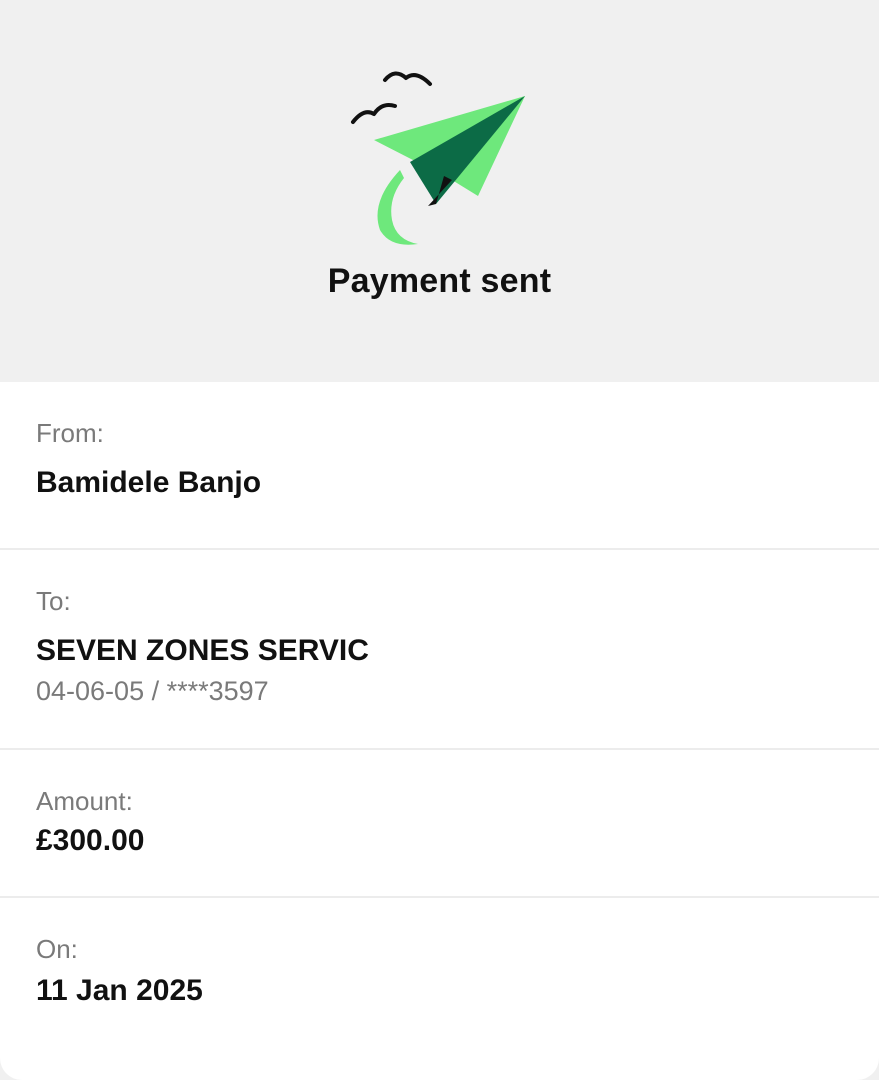 Image resolution: width=879 pixels, height=1080 pixels. I want to click on amount-label: Amount:, so click(84, 801).